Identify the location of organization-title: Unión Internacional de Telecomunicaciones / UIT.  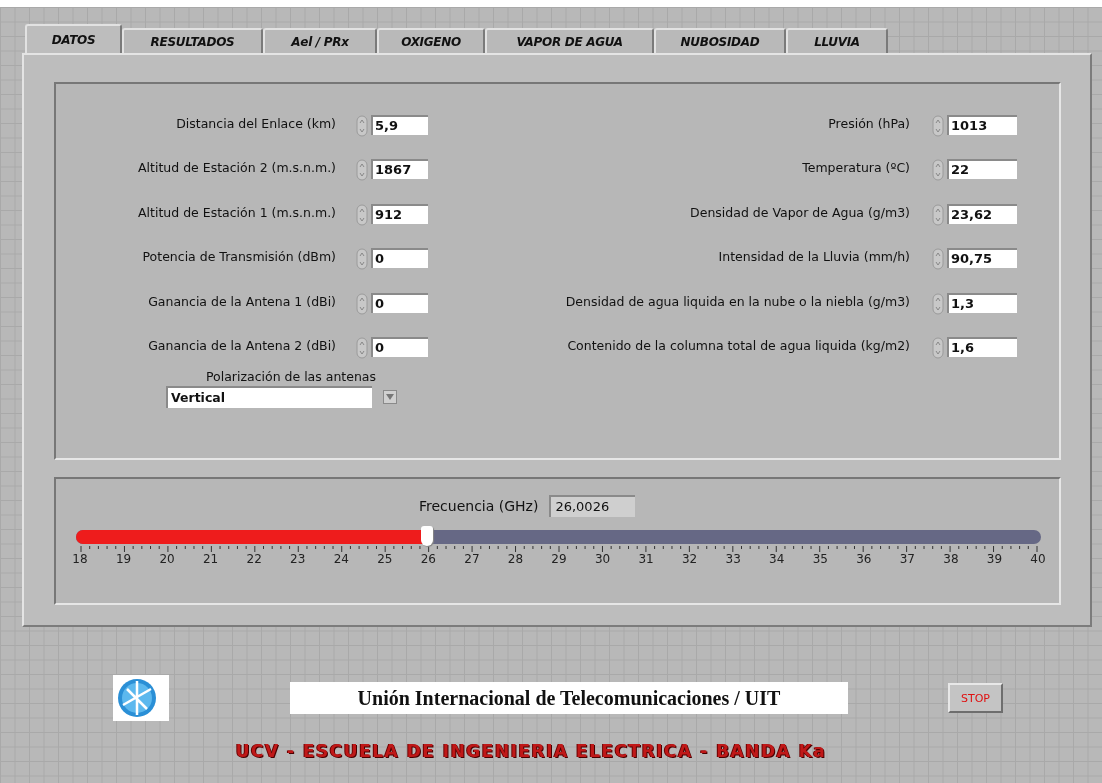
(569, 698).